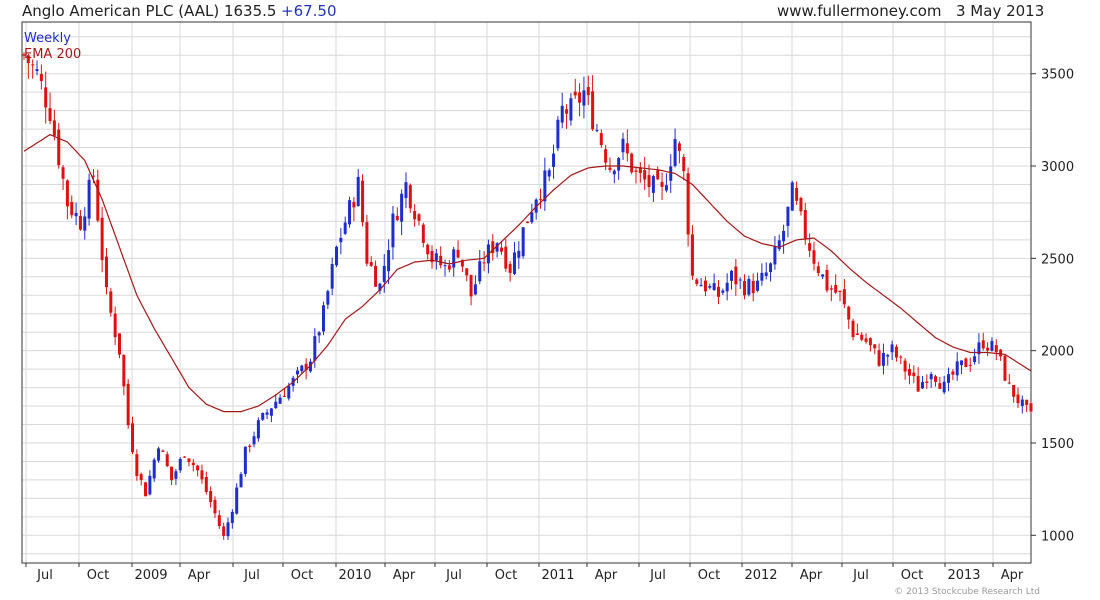 The image size is (1100, 600). What do you see at coordinates (1052, 306) in the screenshot?
I see `y-axis: 1000 1500 2000 2500 3000 3500` at bounding box center [1052, 306].